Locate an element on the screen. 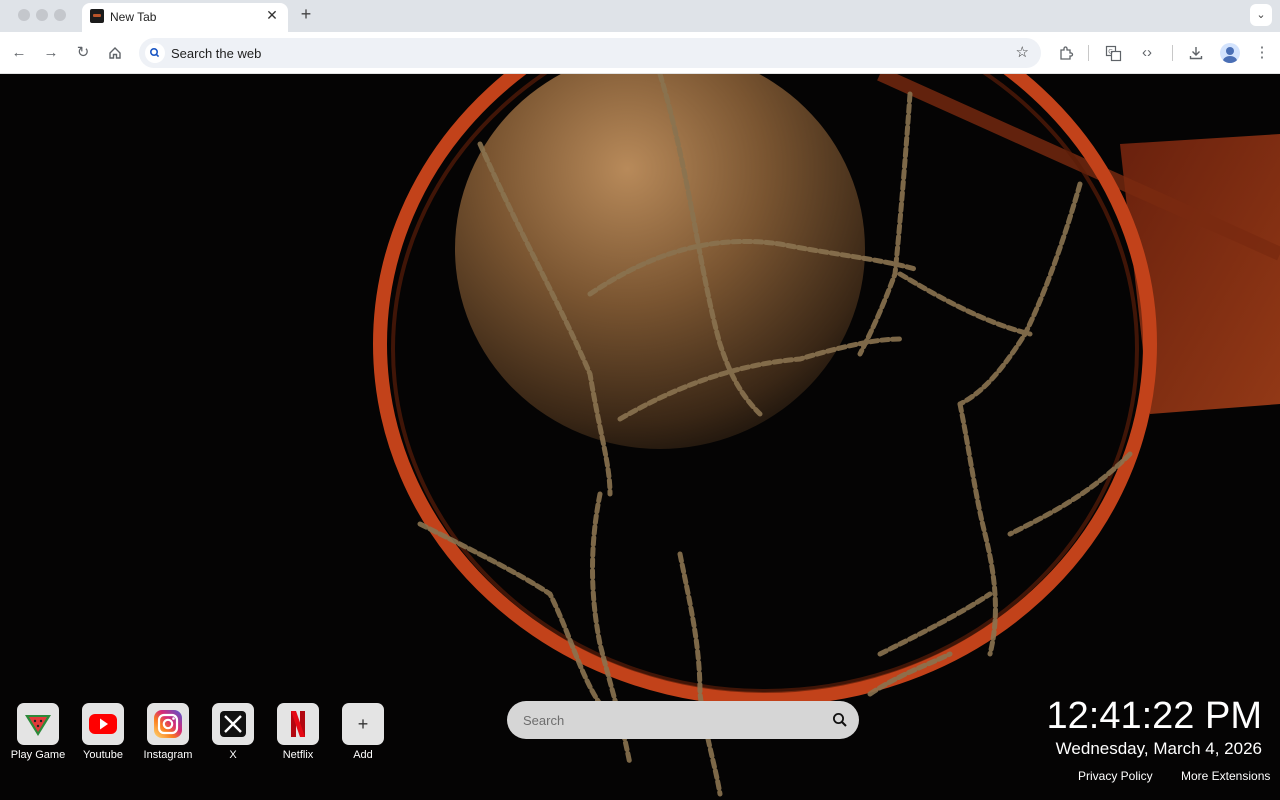 The height and width of the screenshot is (800, 1280). developer-code-icon: ‹› is located at coordinates (1147, 53).